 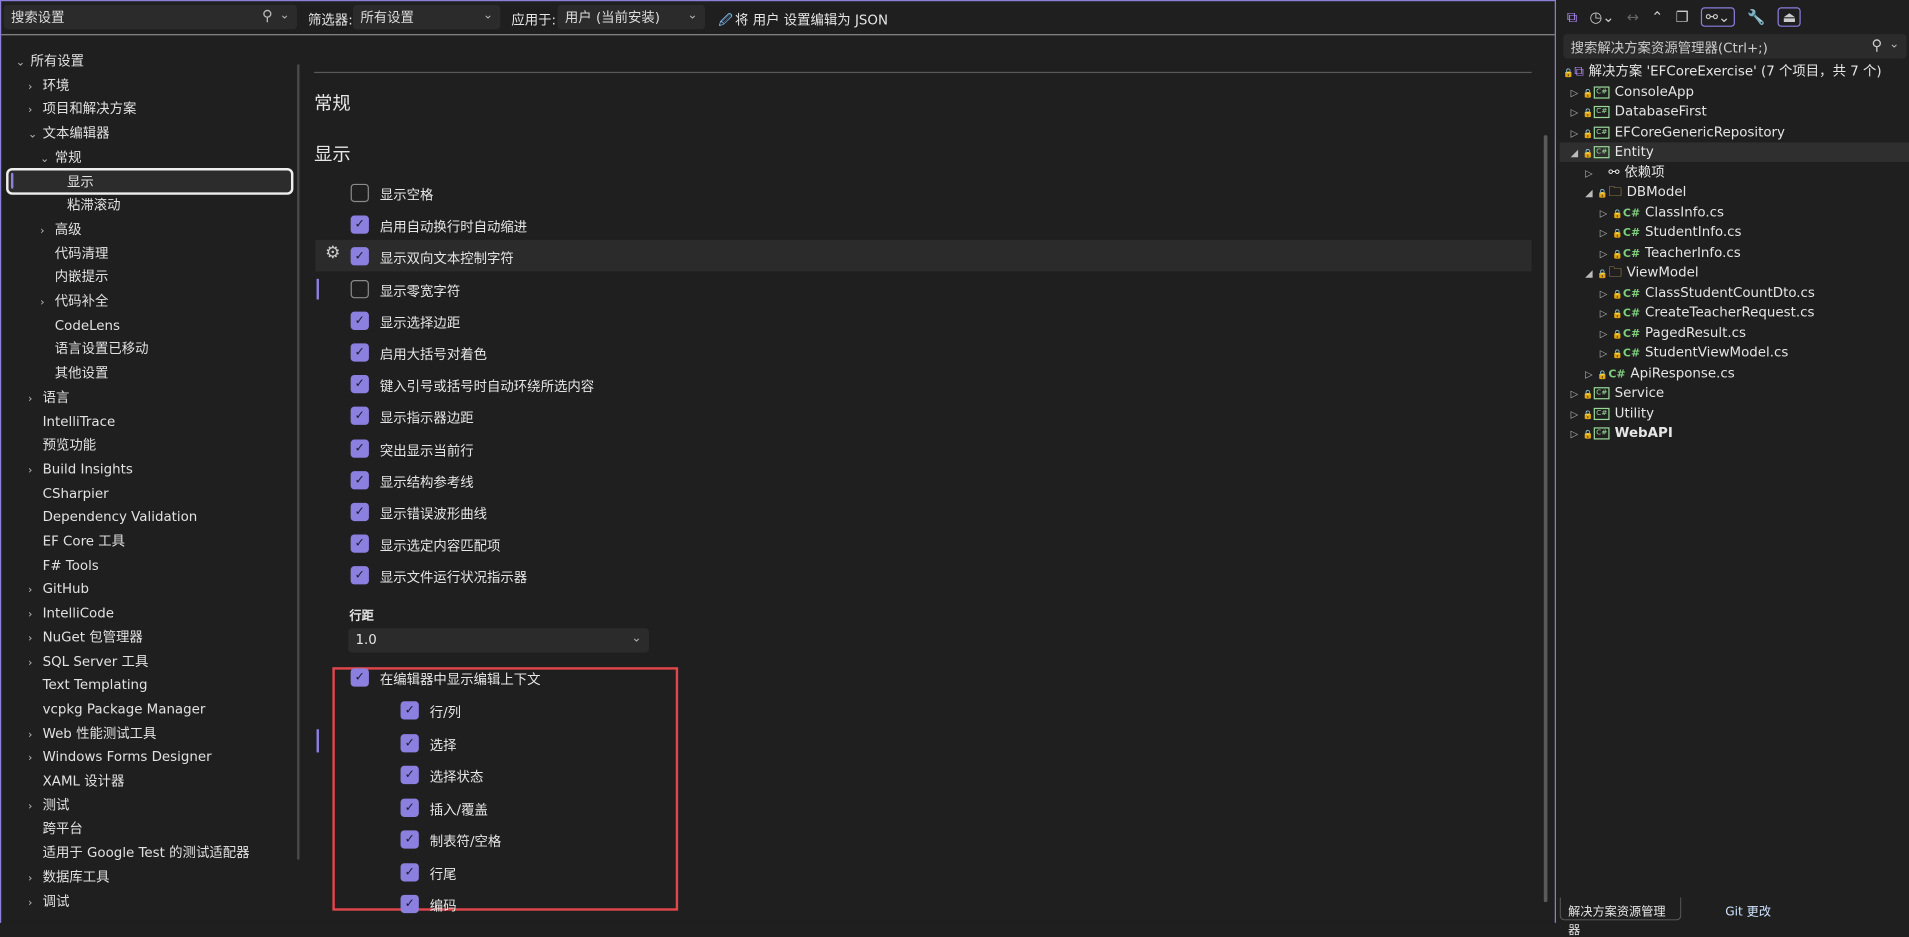 I want to click on nav-item: › SQL Server 工具, so click(x=88, y=661).